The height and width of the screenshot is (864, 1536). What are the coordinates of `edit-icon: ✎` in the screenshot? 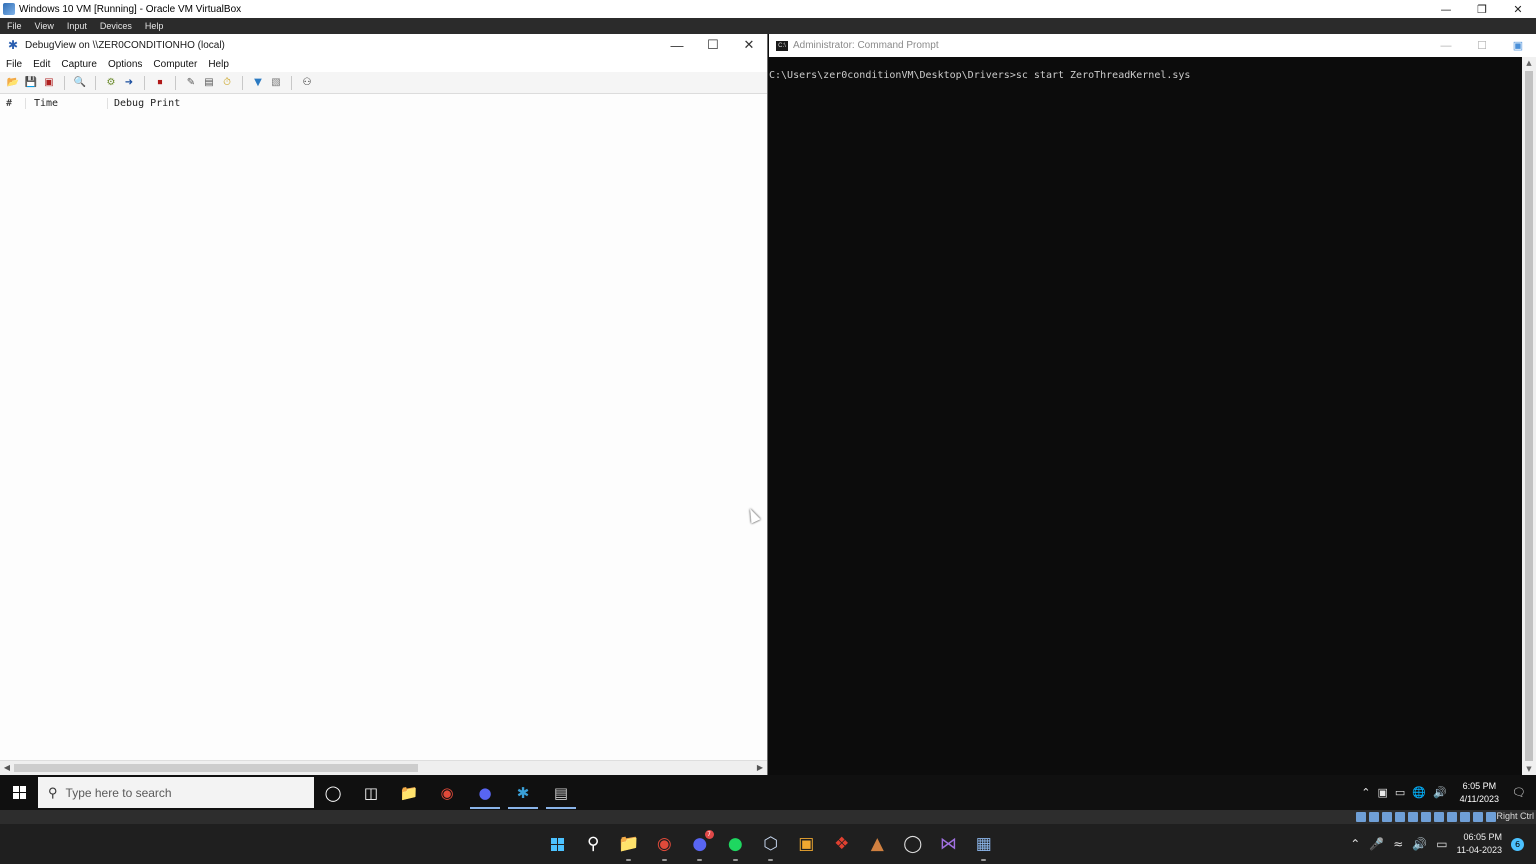 It's located at (191, 83).